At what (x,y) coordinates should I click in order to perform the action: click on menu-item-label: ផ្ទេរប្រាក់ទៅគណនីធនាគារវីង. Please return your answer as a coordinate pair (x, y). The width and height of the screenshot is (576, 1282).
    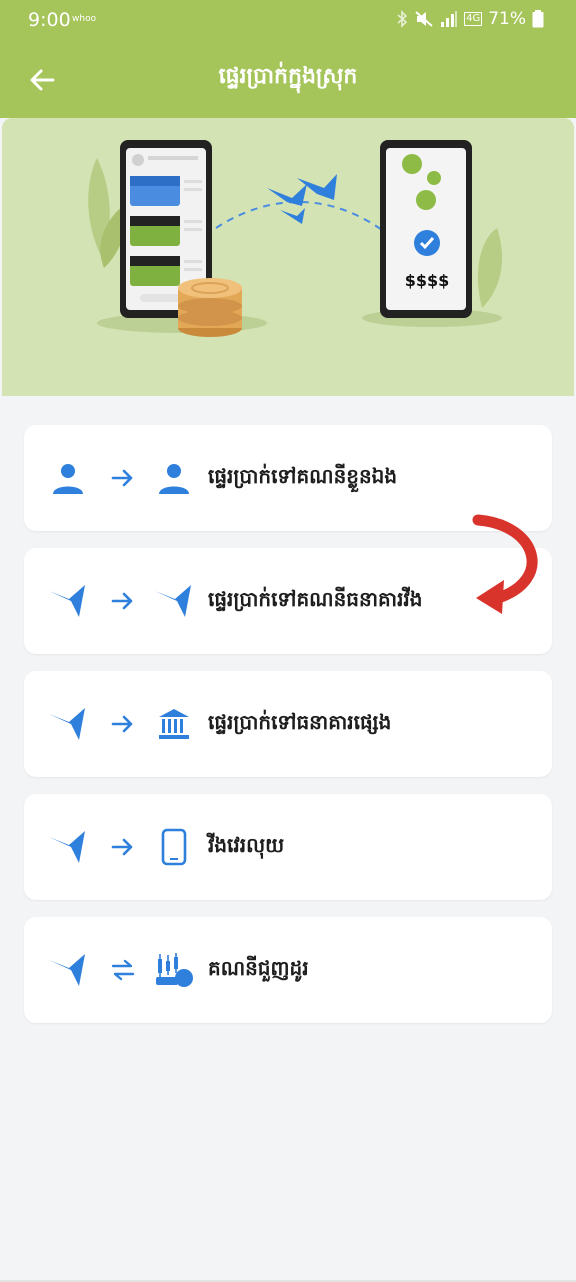
    Looking at the image, I should click on (315, 599).